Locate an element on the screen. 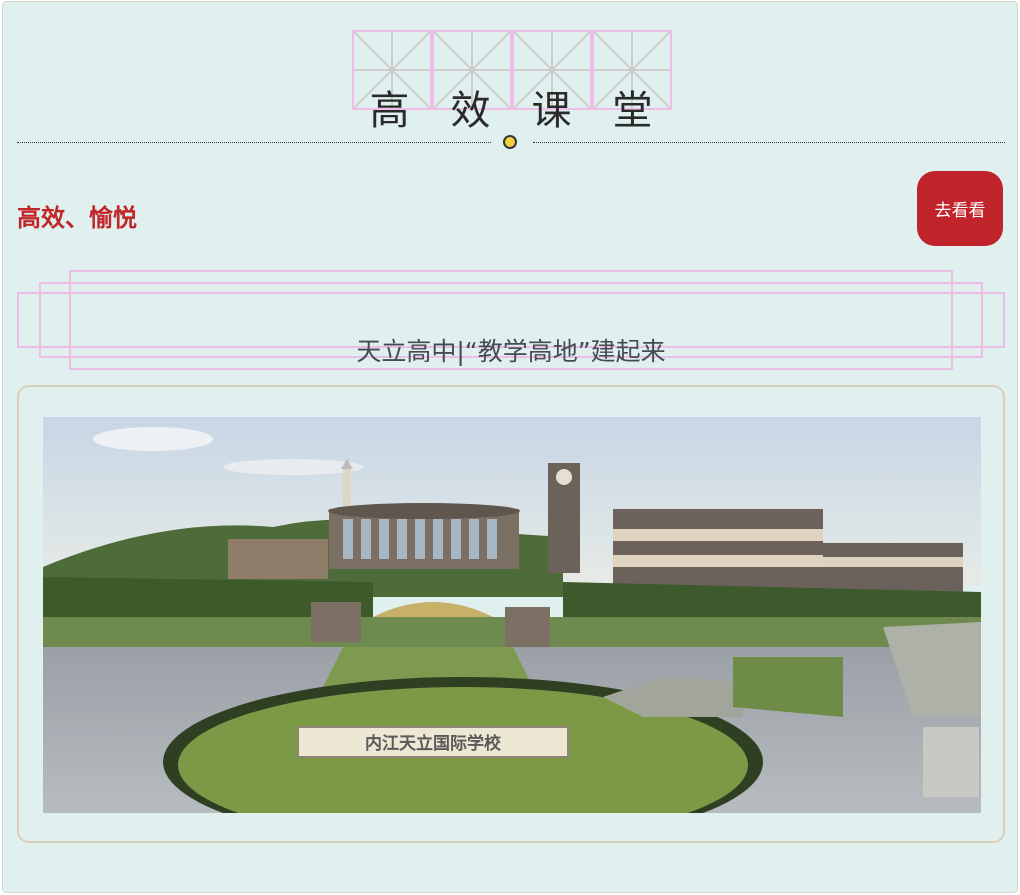 The width and height of the screenshot is (1020, 895). dotted-divider-right is located at coordinates (769, 142).